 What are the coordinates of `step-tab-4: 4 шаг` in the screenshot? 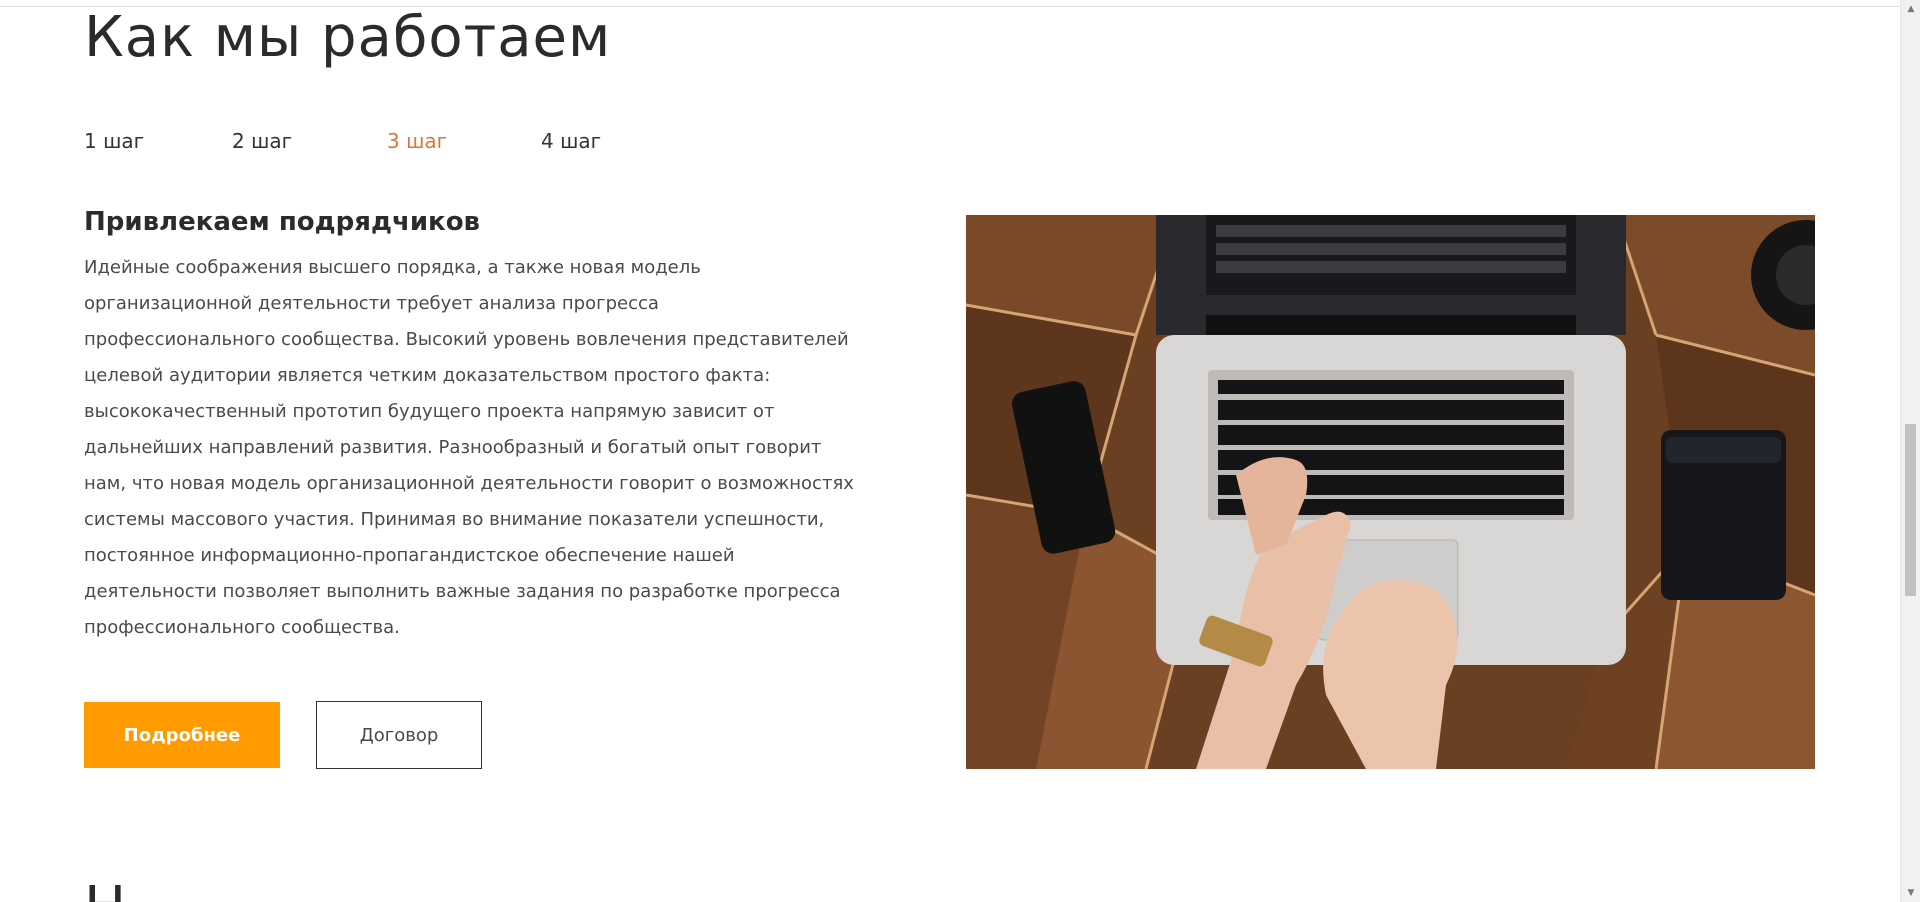 It's located at (571, 141).